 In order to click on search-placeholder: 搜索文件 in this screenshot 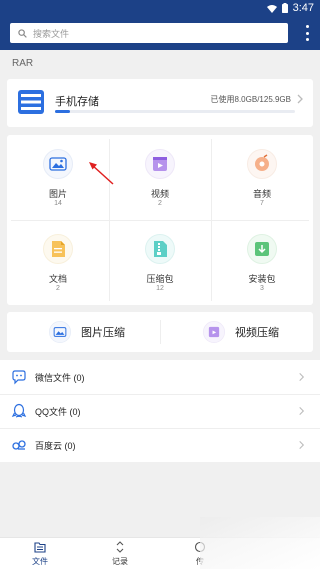, I will do `click(51, 33)`.